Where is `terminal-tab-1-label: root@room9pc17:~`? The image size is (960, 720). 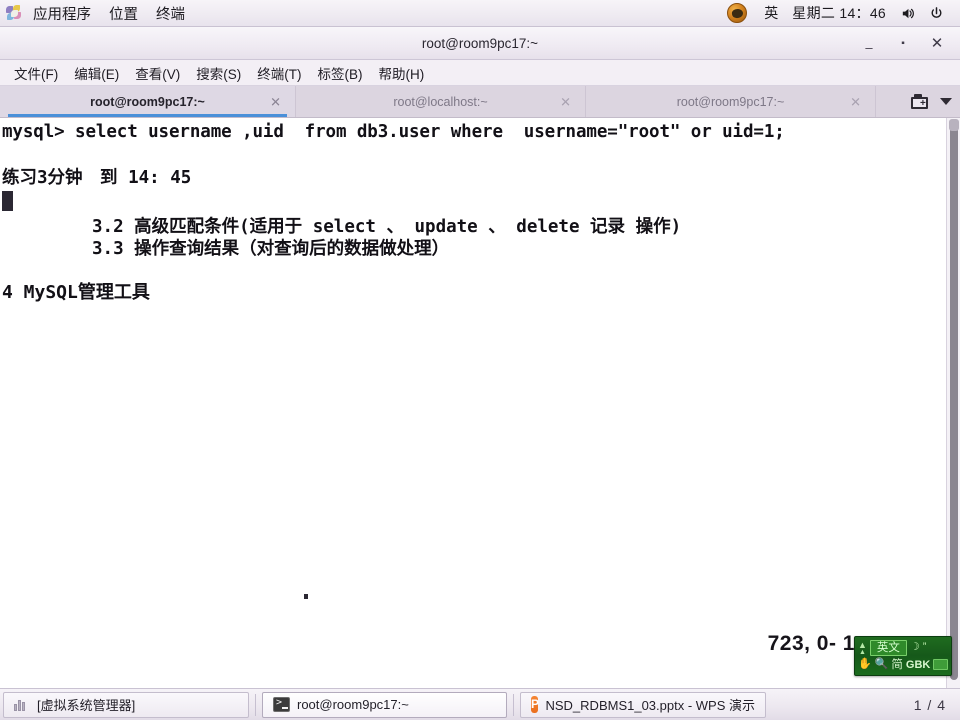 terminal-tab-1-label: root@room9pc17:~ is located at coordinates (147, 101).